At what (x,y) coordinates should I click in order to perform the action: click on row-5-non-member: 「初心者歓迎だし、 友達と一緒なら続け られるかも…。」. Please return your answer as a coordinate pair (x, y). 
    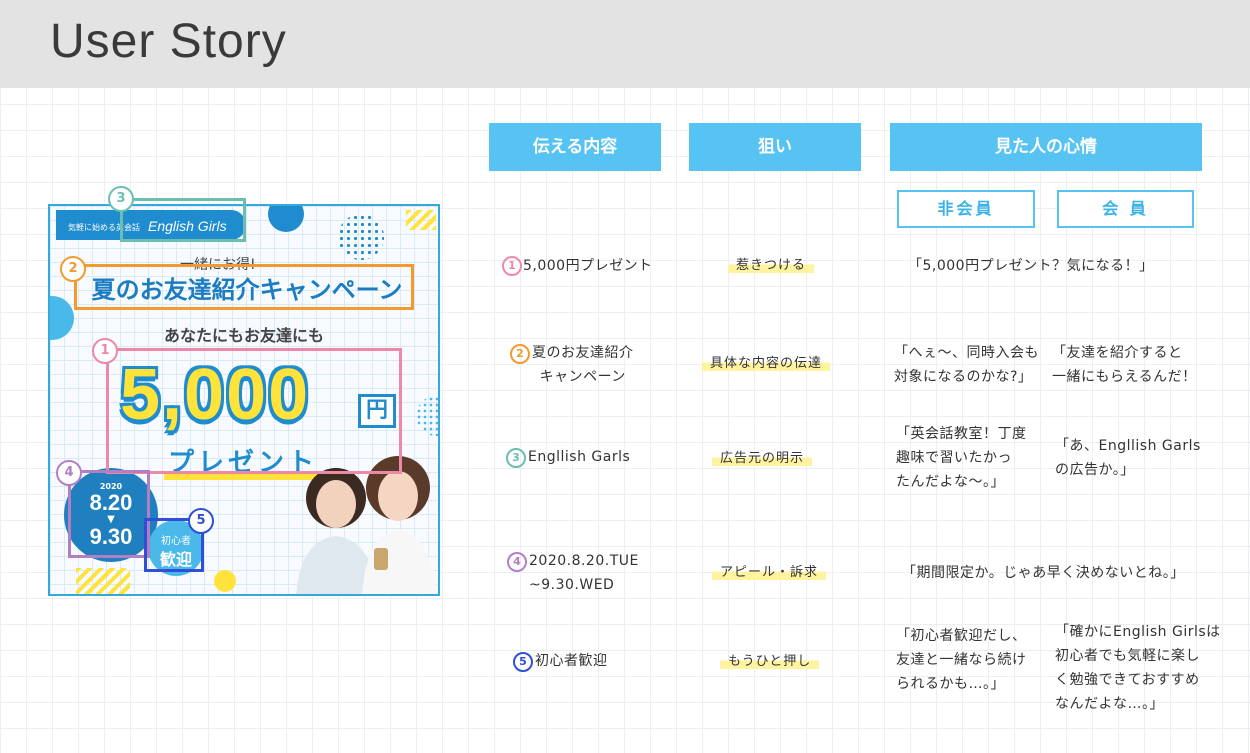
    Looking at the image, I should click on (961, 660).